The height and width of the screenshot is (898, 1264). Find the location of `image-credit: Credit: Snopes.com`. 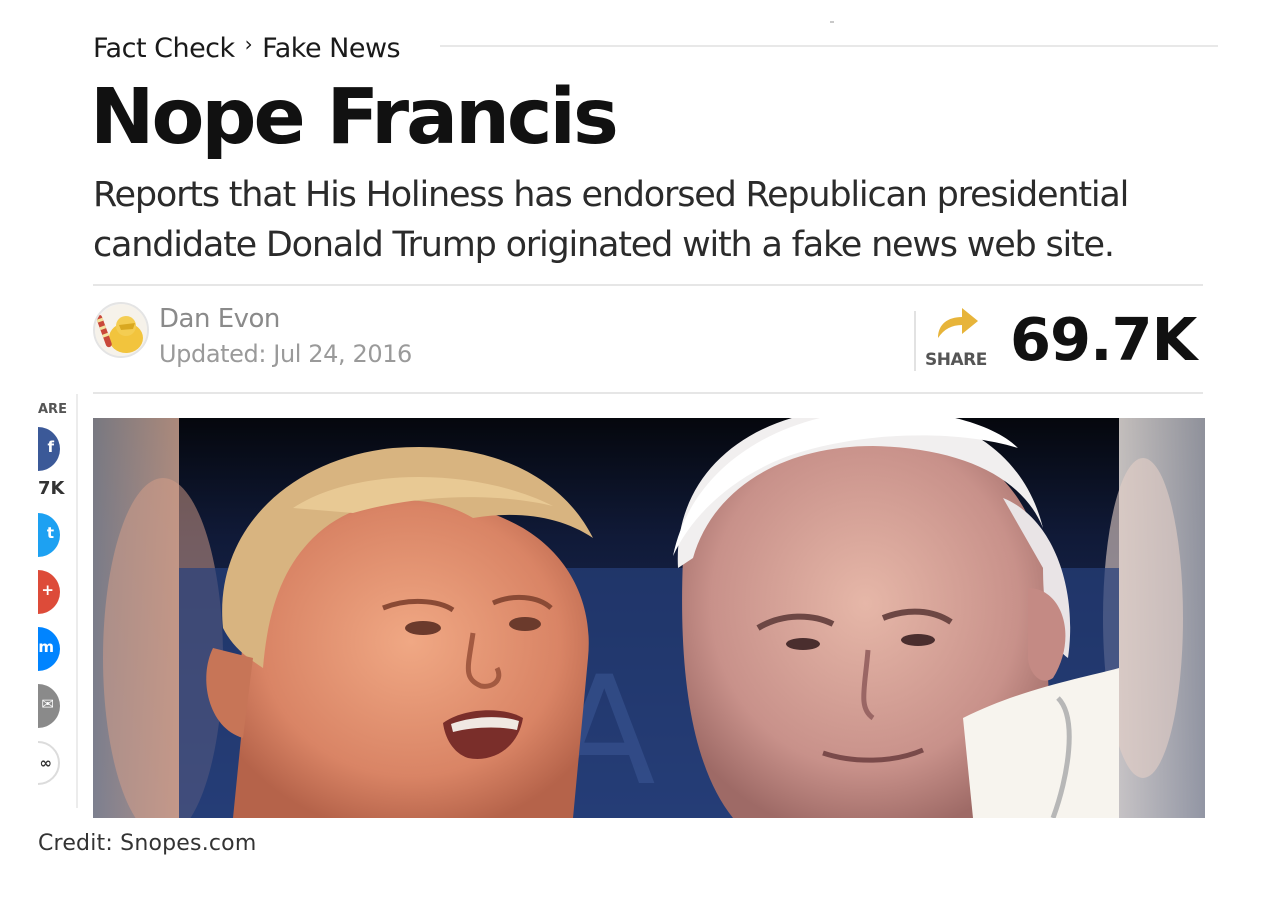

image-credit: Credit: Snopes.com is located at coordinates (147, 843).